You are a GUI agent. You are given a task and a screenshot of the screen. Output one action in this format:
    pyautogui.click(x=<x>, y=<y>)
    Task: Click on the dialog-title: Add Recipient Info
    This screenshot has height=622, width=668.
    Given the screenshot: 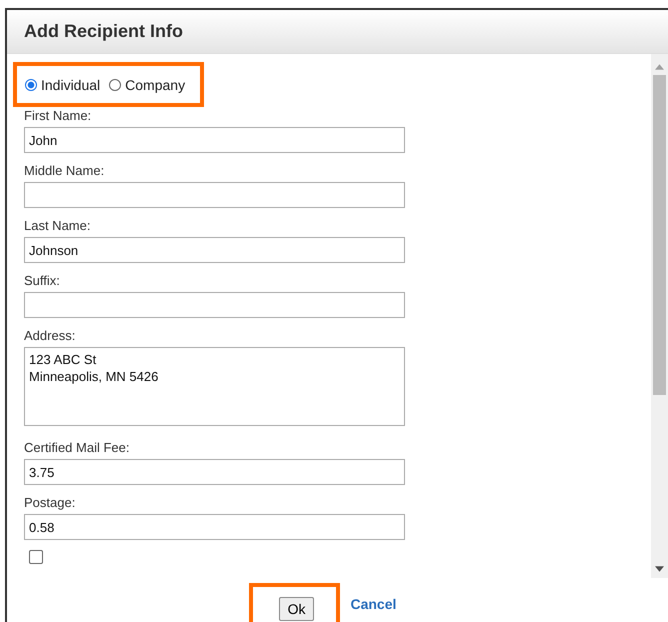 What is the action you would take?
    pyautogui.click(x=103, y=31)
    